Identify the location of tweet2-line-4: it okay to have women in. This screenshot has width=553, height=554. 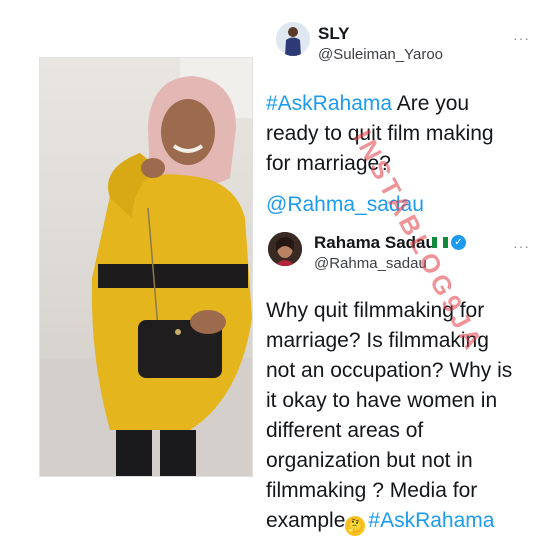
(382, 400).